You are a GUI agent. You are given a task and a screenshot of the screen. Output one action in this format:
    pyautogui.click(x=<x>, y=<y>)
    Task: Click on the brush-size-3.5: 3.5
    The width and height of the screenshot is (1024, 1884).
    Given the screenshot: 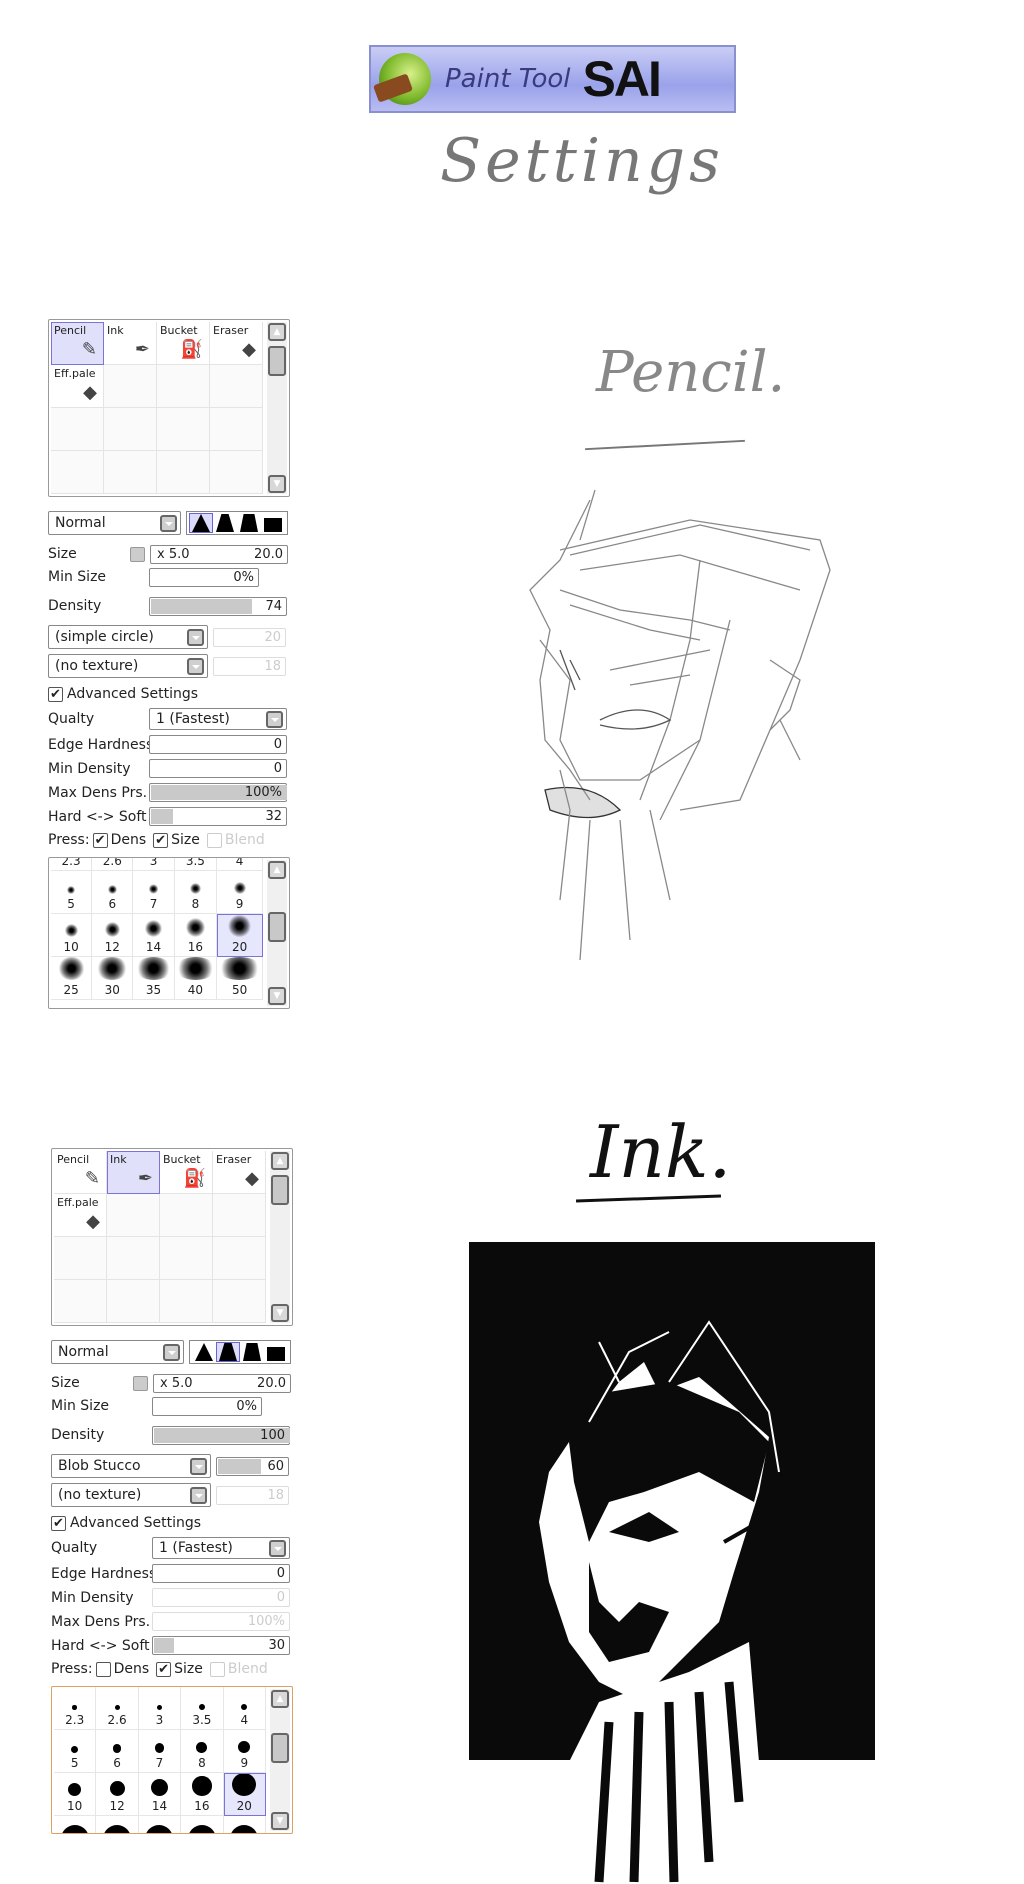 What is the action you would take?
    pyautogui.click(x=196, y=864)
    